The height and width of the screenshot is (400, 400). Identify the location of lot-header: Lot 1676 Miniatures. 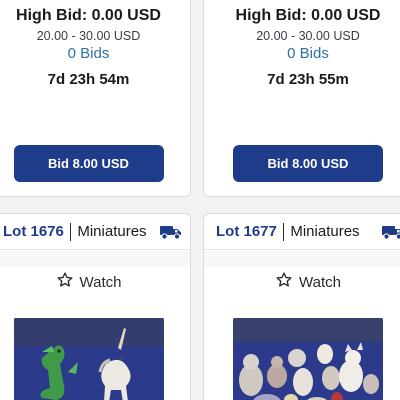
(95, 232).